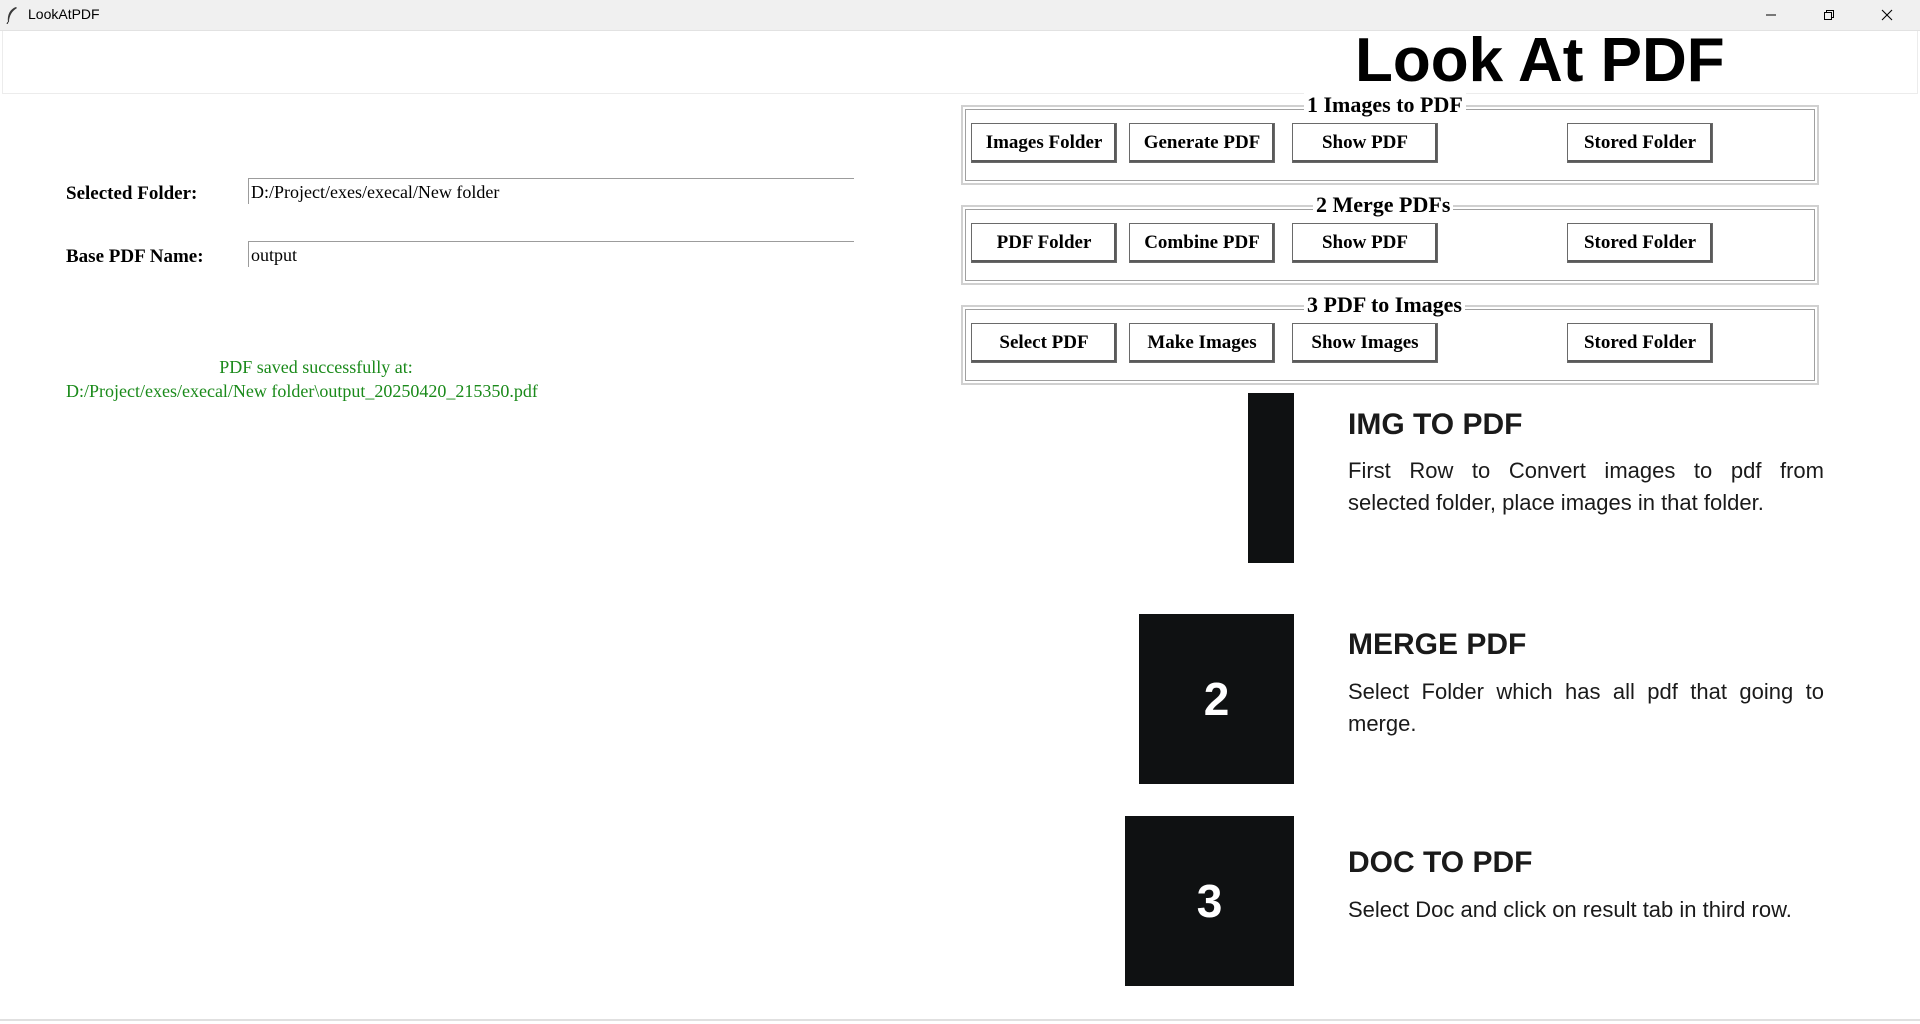 The height and width of the screenshot is (1024, 1920). I want to click on selected-folder-field: D:/Project/exes/execal/New folder, so click(551, 191).